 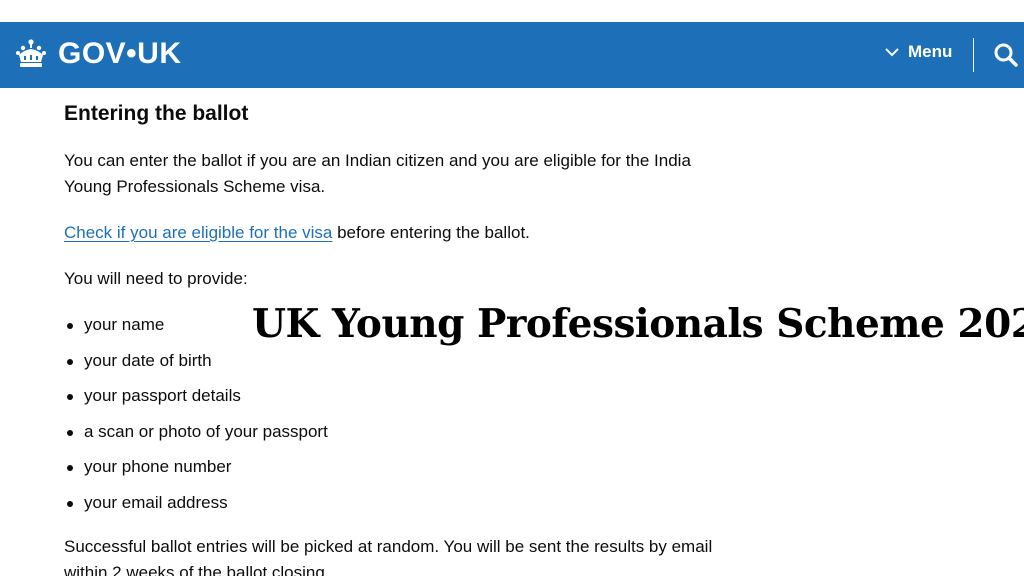 I want to click on site-header: GOV•UK Menu, so click(x=512, y=55).